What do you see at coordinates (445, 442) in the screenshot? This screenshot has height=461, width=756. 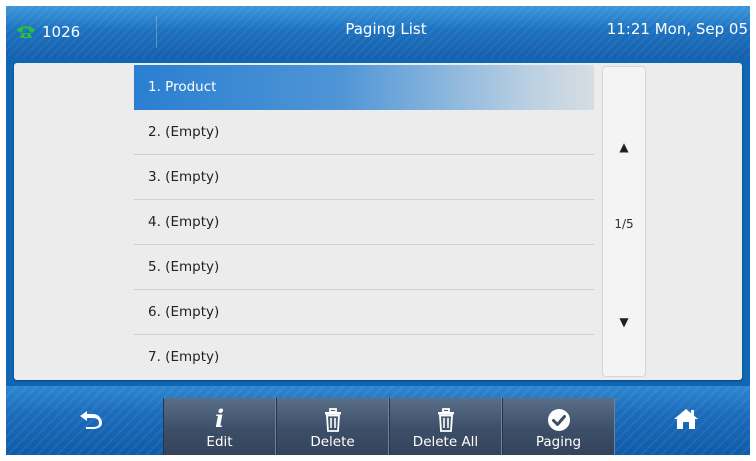 I see `delete-all-label: Delete All` at bounding box center [445, 442].